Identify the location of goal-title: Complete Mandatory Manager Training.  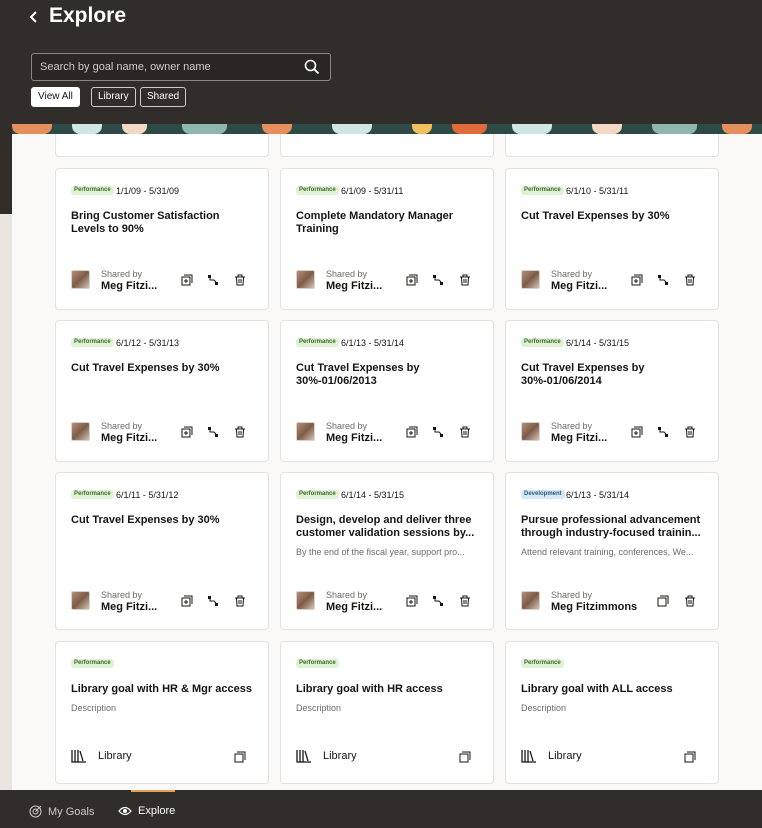
(388, 223).